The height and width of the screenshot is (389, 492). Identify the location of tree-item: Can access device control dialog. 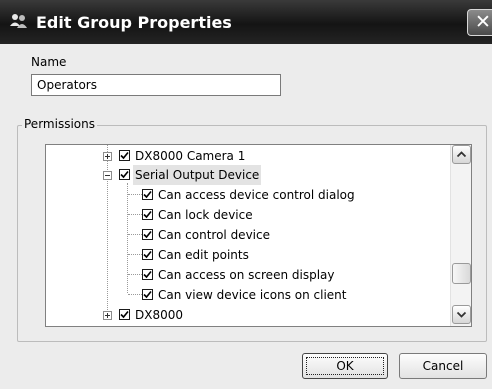
(246, 195).